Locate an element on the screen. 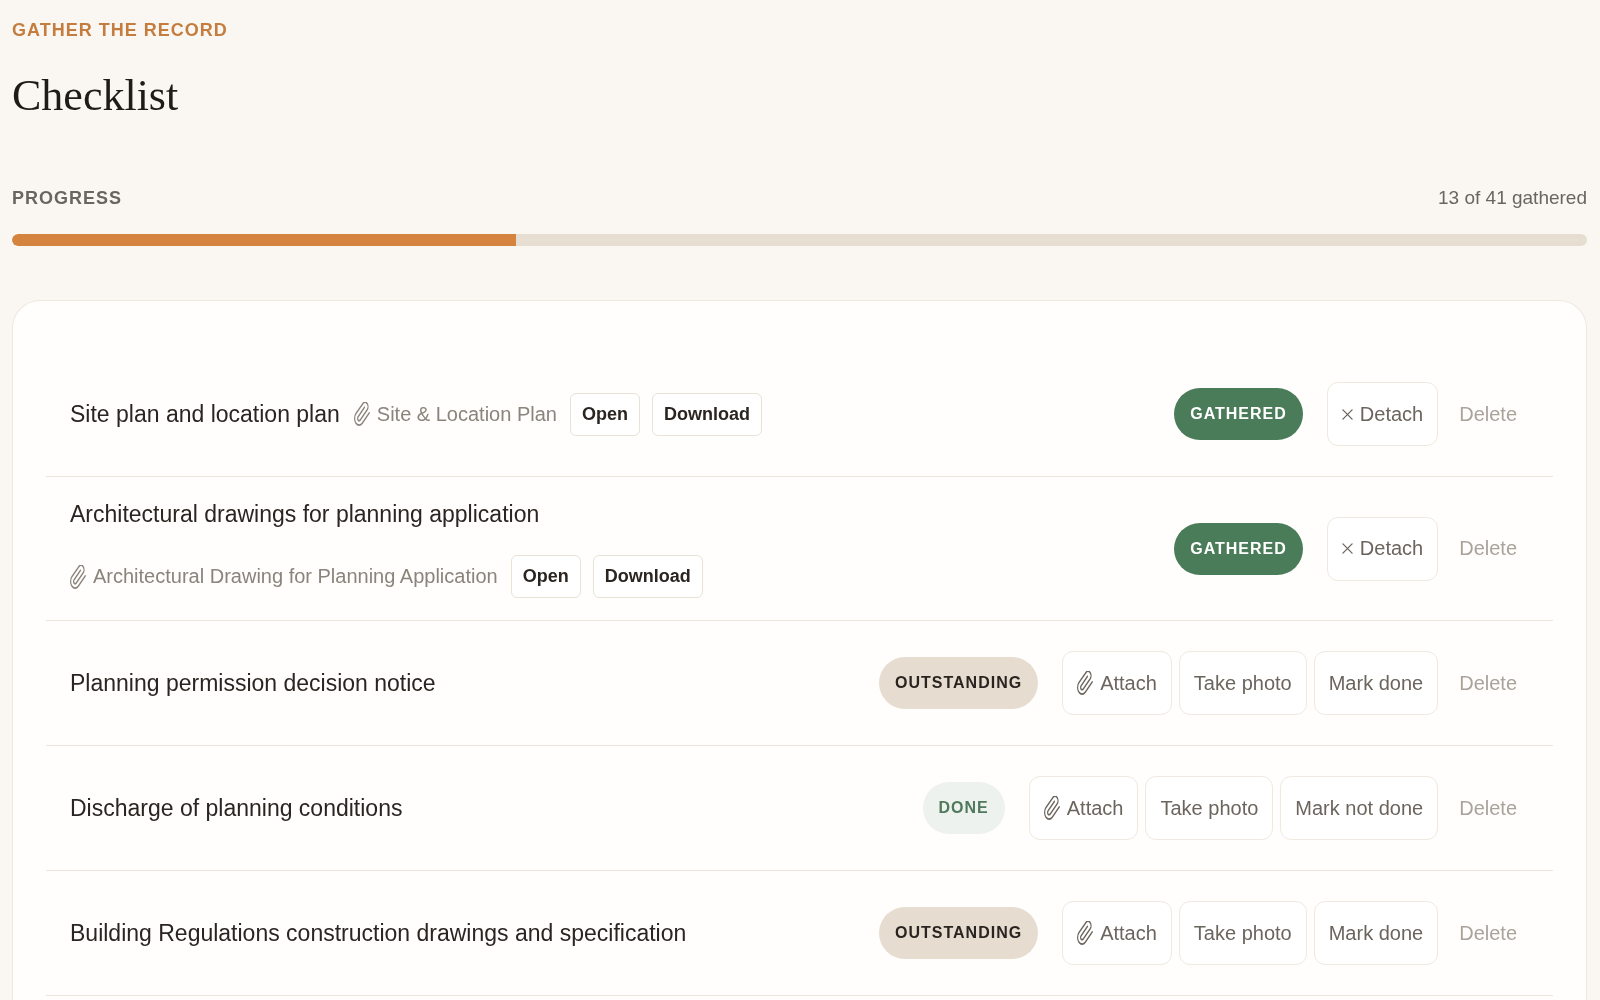  progress-label: PROGRESS is located at coordinates (67, 198).